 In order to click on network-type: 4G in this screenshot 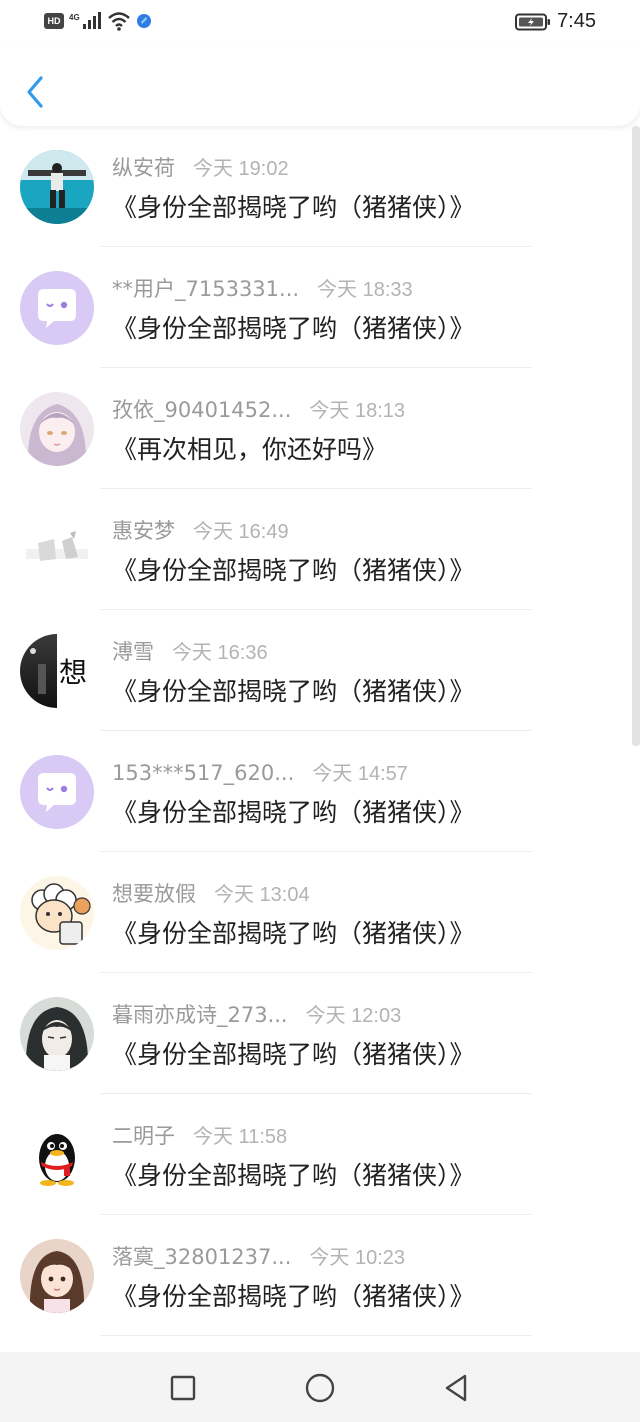, I will do `click(74, 17)`.